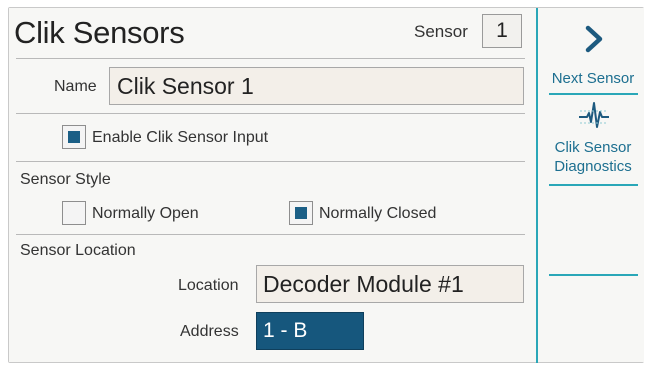 Image resolution: width=651 pixels, height=370 pixels. I want to click on address-field: 1 - B, so click(310, 331).